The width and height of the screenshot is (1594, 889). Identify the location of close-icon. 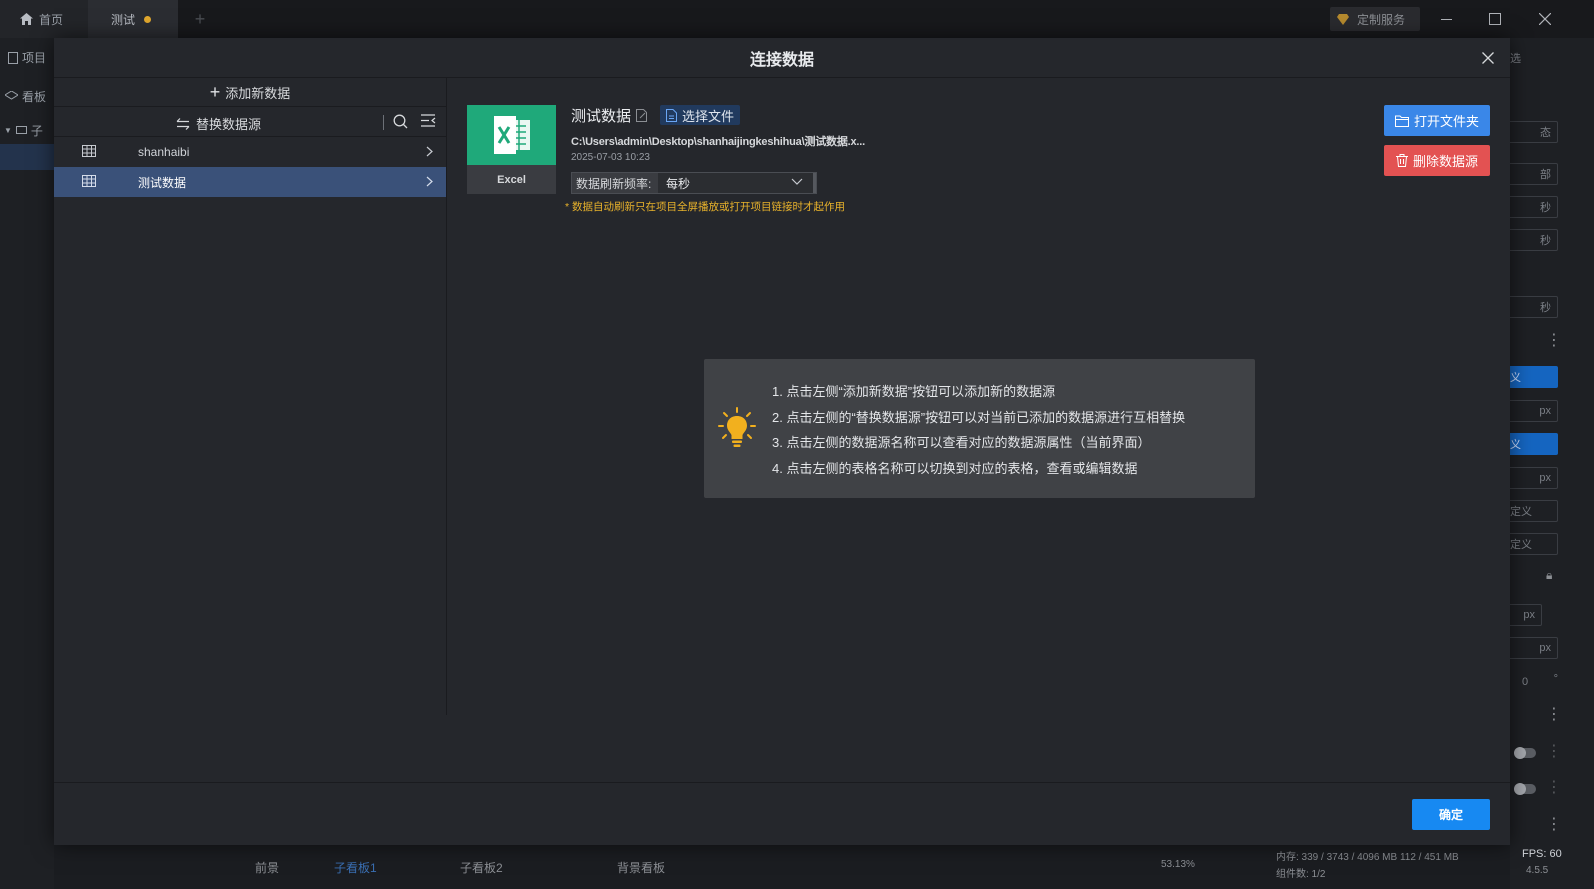
(1488, 58).